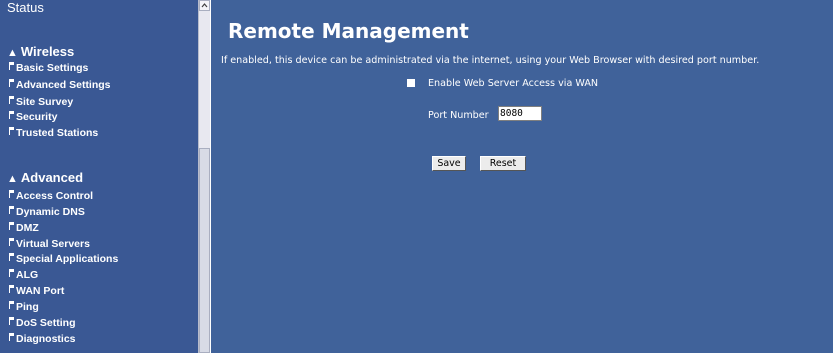 The height and width of the screenshot is (353, 833). What do you see at coordinates (47, 51) in the screenshot?
I see `sidebar-section-label: Wireless` at bounding box center [47, 51].